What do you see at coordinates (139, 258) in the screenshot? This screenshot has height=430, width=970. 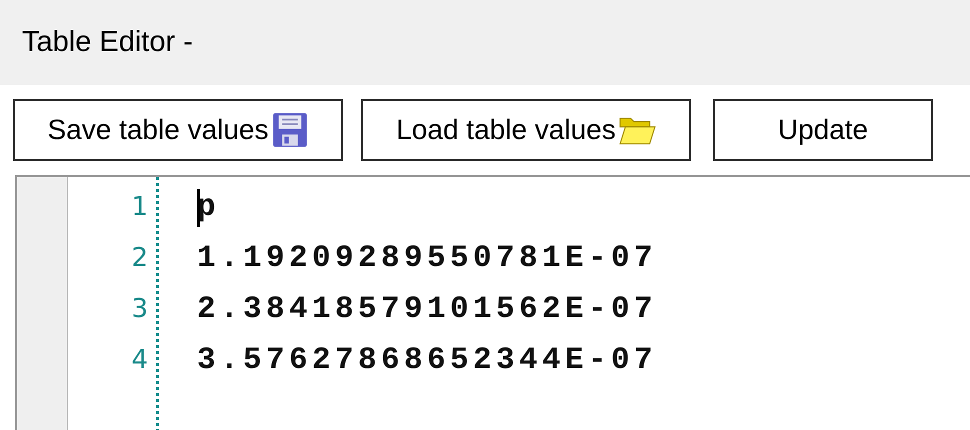 I see `line-number: 2` at bounding box center [139, 258].